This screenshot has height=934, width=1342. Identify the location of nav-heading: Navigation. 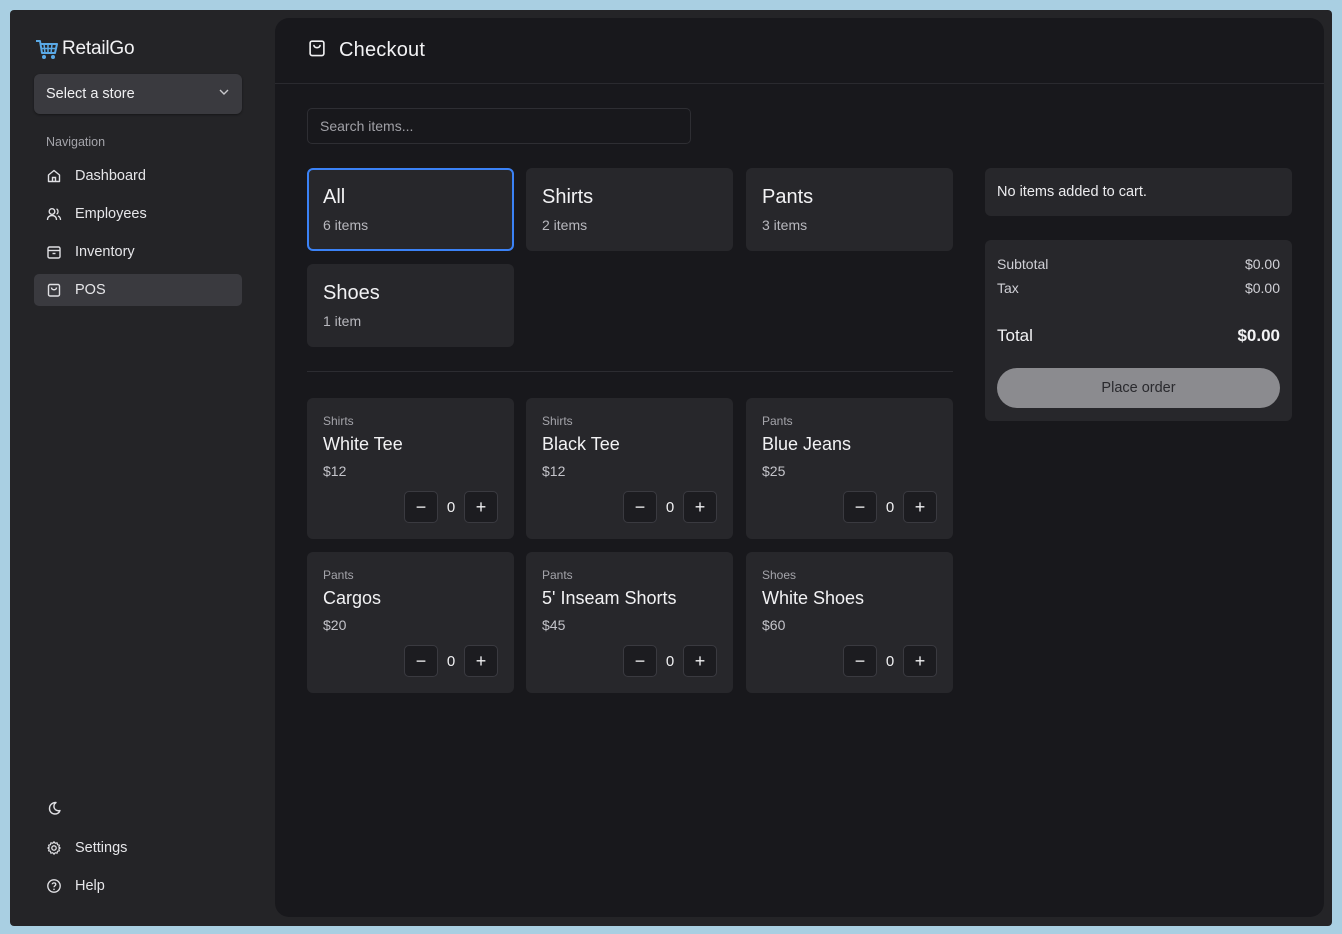
(76, 142).